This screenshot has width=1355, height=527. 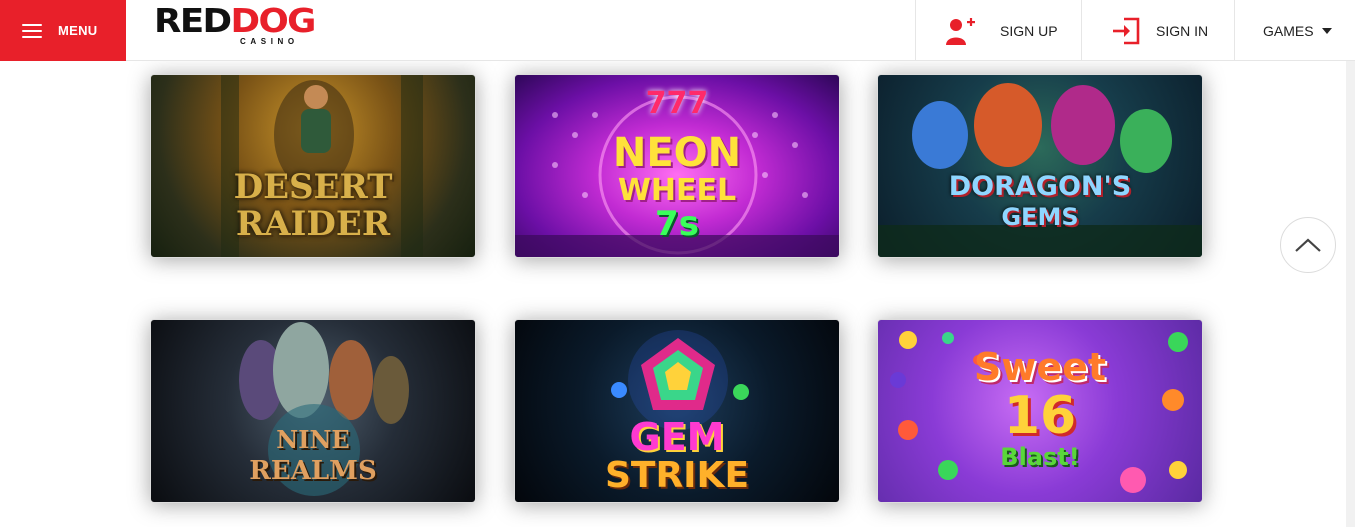 I want to click on hamburger-icon, so click(x=32, y=30).